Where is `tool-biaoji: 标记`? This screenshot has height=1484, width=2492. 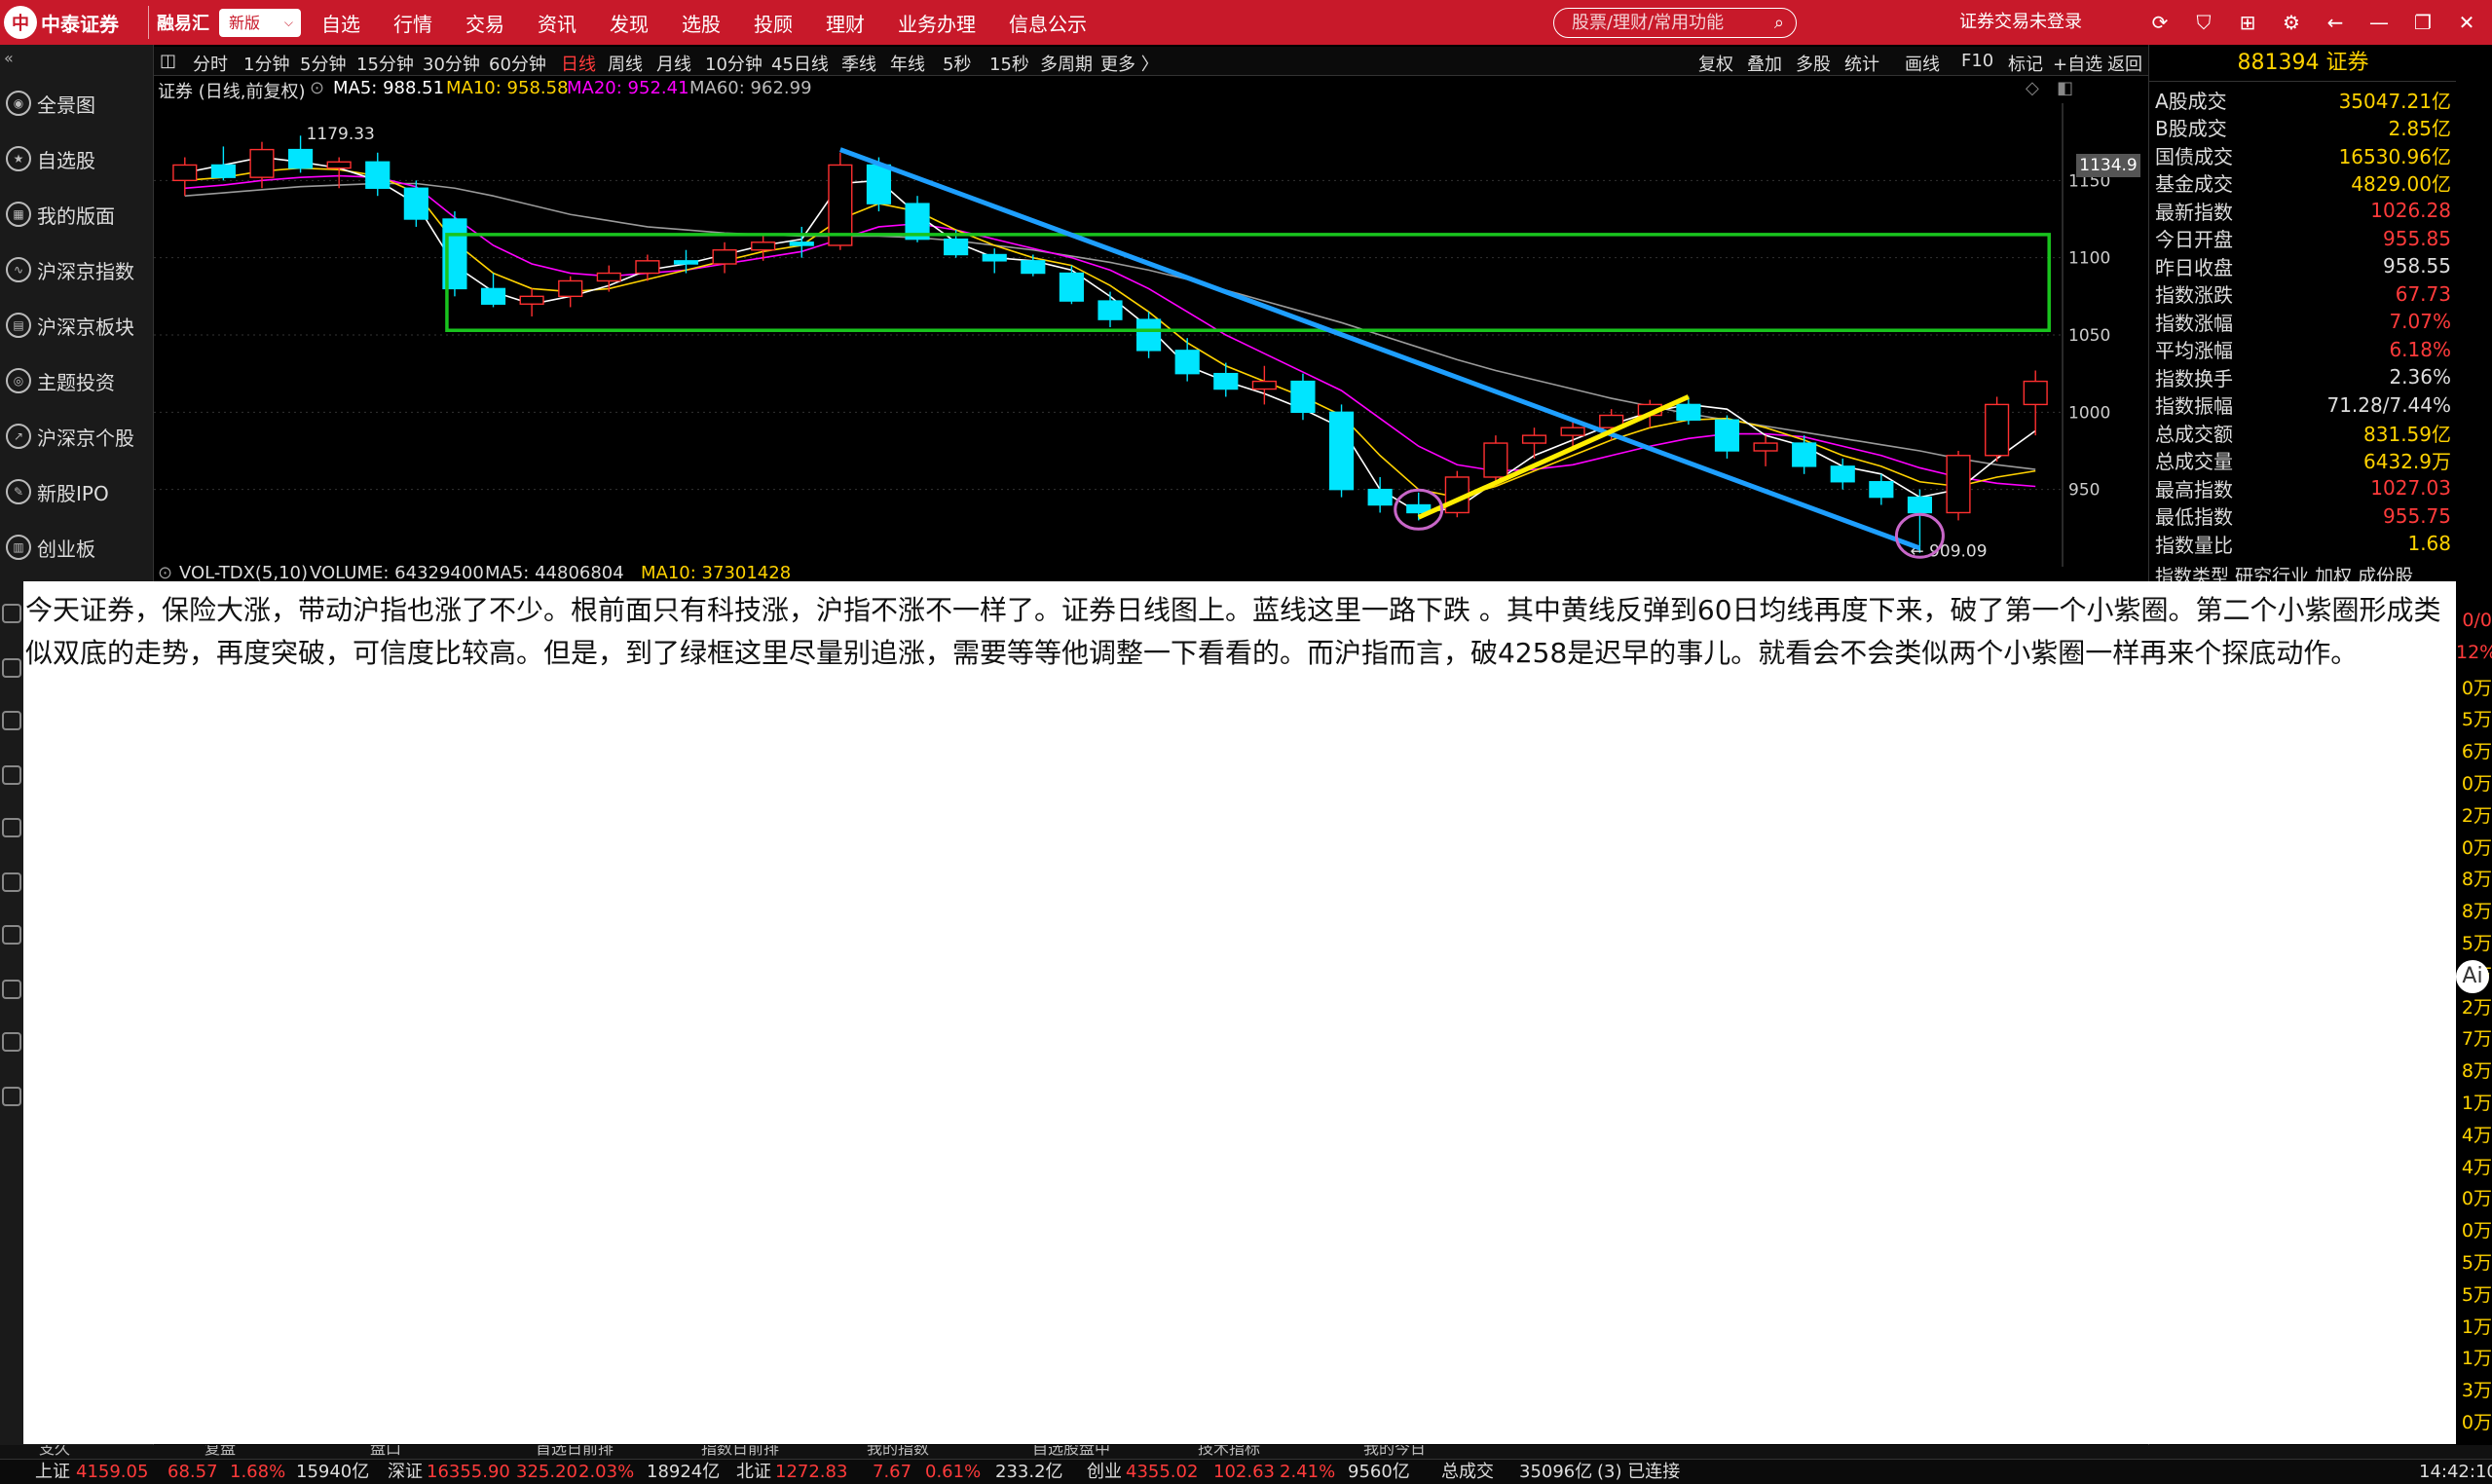 tool-biaoji: 标记 is located at coordinates (2025, 63).